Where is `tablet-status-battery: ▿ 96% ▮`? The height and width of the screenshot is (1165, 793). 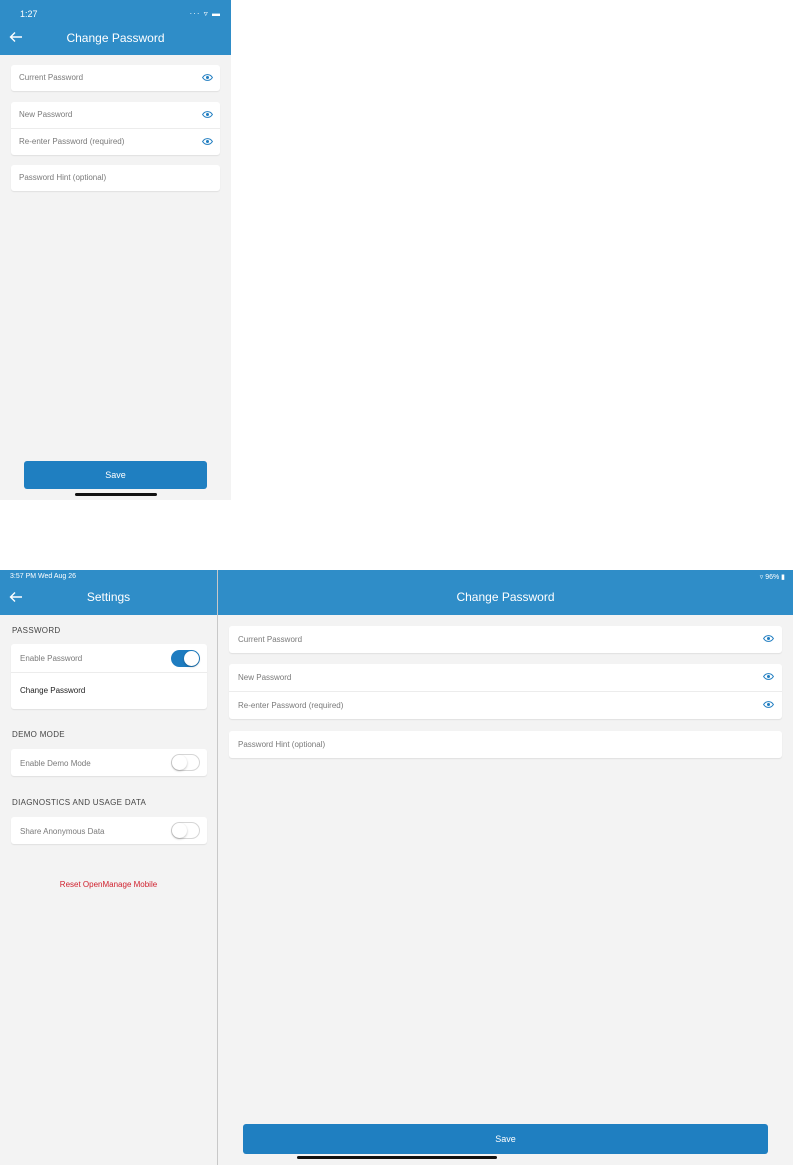 tablet-status-battery: ▿ 96% ▮ is located at coordinates (772, 577).